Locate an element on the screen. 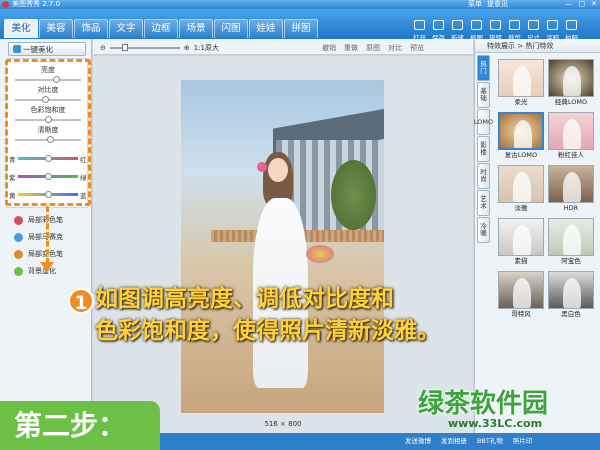 The height and width of the screenshot is (450, 600). close-icon: ✕ is located at coordinates (594, 4).